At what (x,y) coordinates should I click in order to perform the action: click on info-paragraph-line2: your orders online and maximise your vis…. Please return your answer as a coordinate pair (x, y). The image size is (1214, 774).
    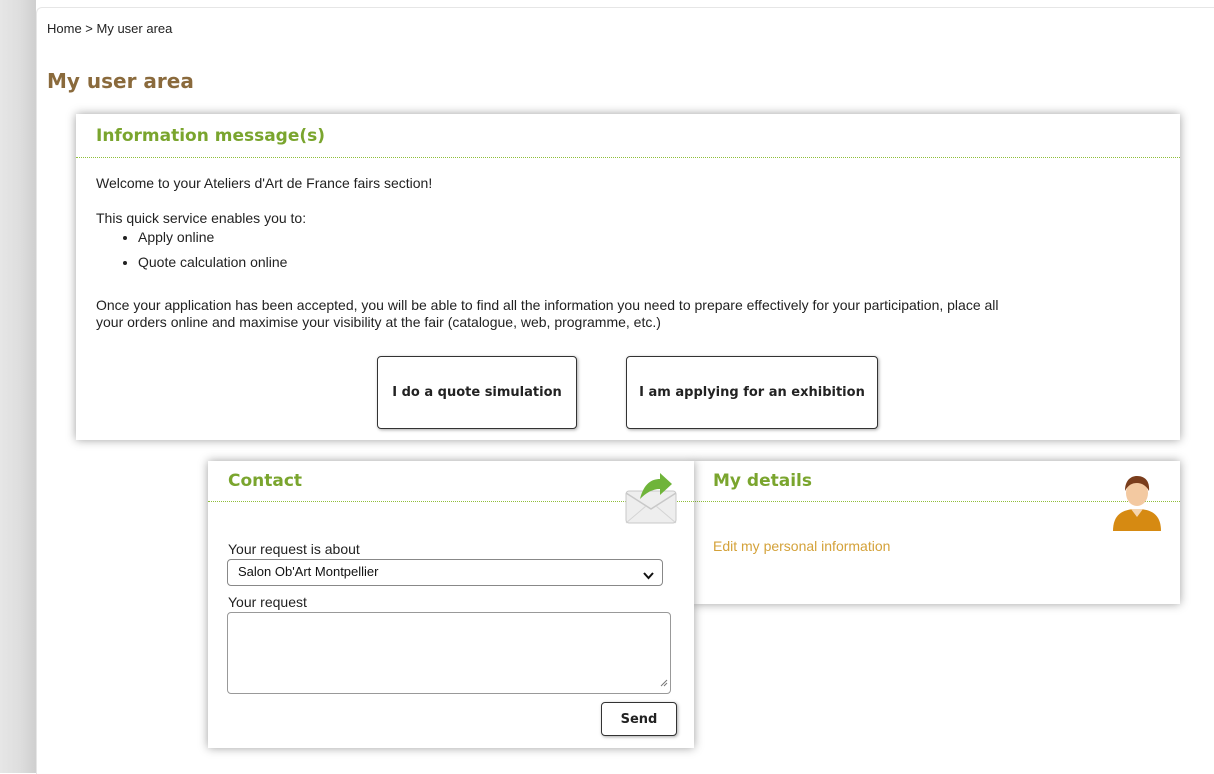
    Looking at the image, I should click on (378, 322).